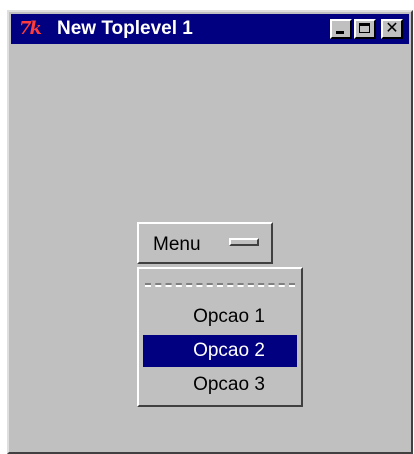  I want to click on menu-item-opcao-1: Opcao 1, so click(220, 317).